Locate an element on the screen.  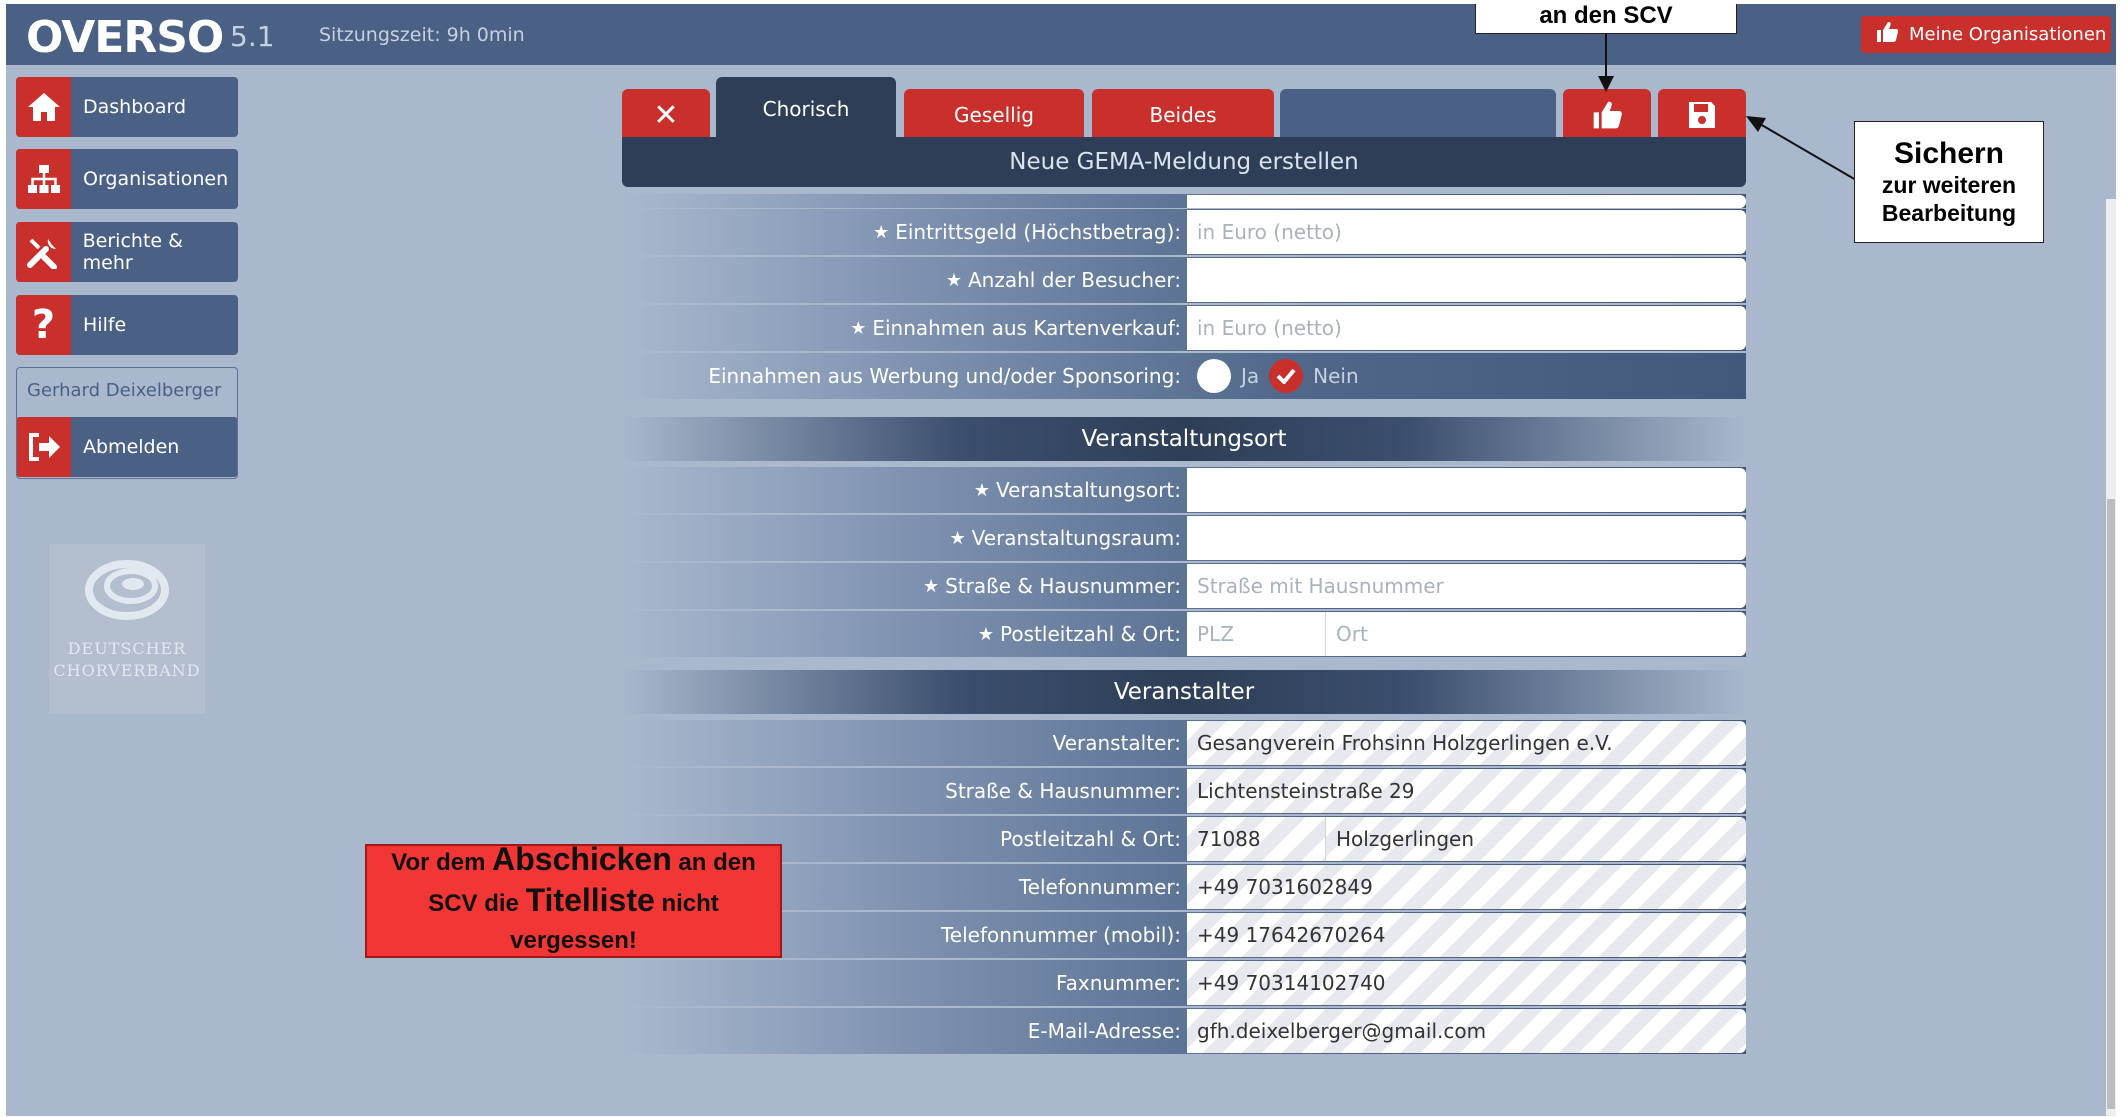
veranstalter-ort-field: Holzgerlingen is located at coordinates (1536, 839).